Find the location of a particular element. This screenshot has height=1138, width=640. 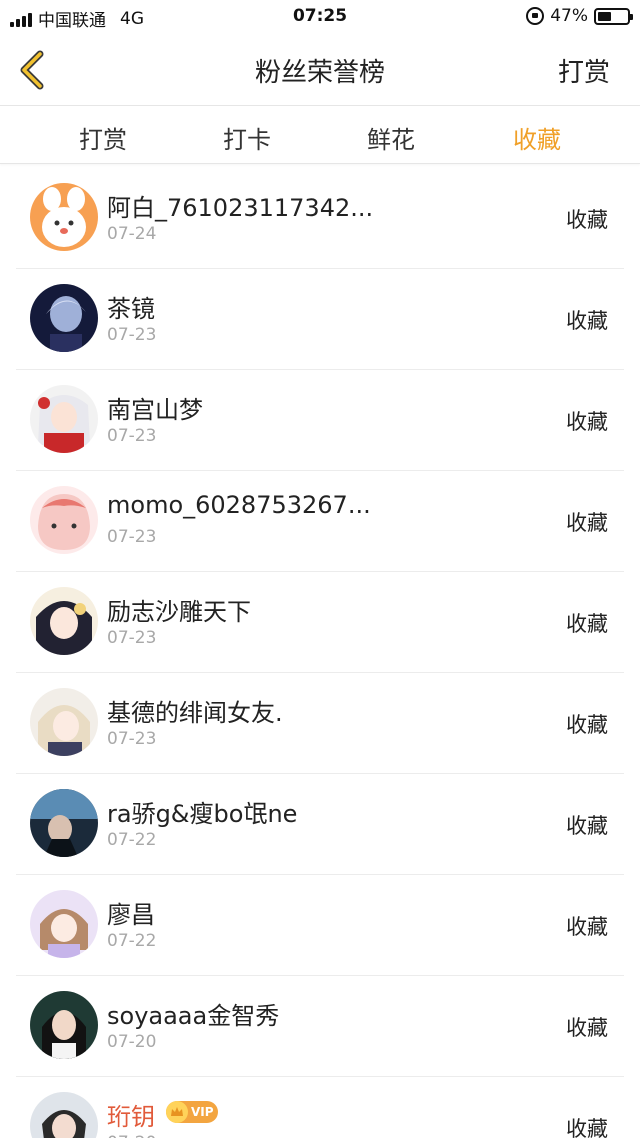

pink-blob-avatar-icon is located at coordinates (64, 520).